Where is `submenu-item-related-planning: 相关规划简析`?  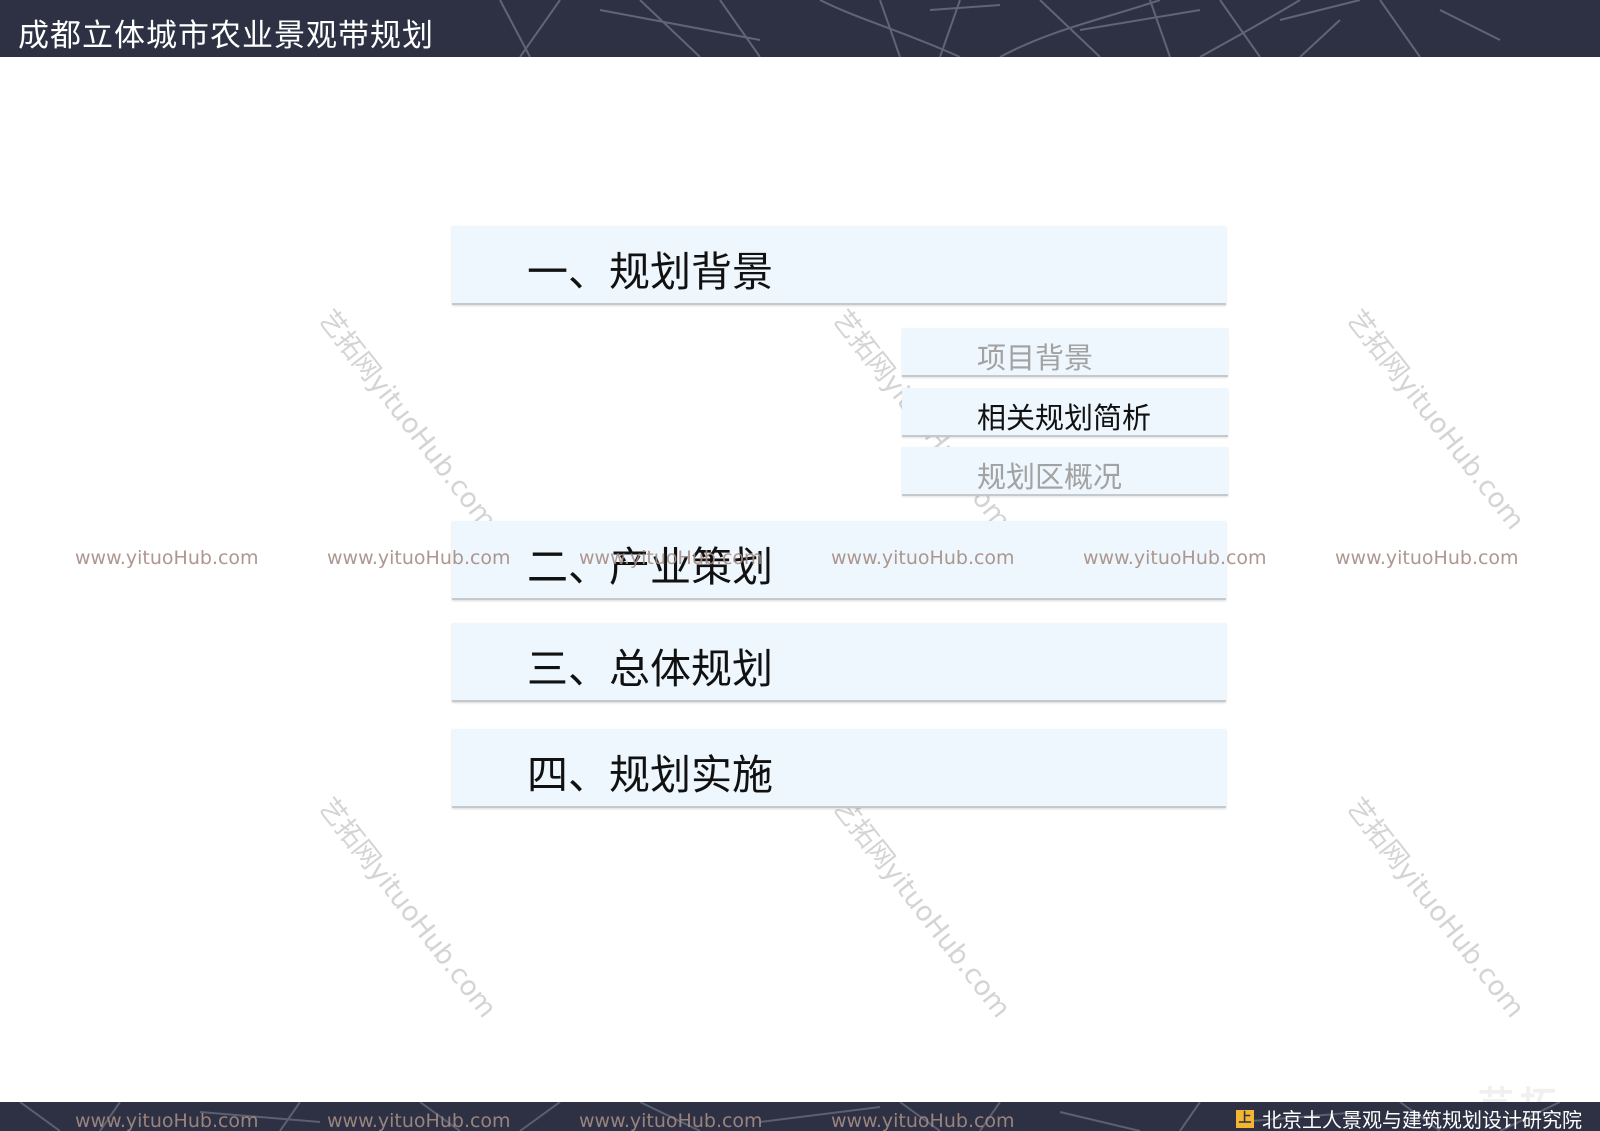
submenu-item-related-planning: 相关规划简析 is located at coordinates (1065, 412).